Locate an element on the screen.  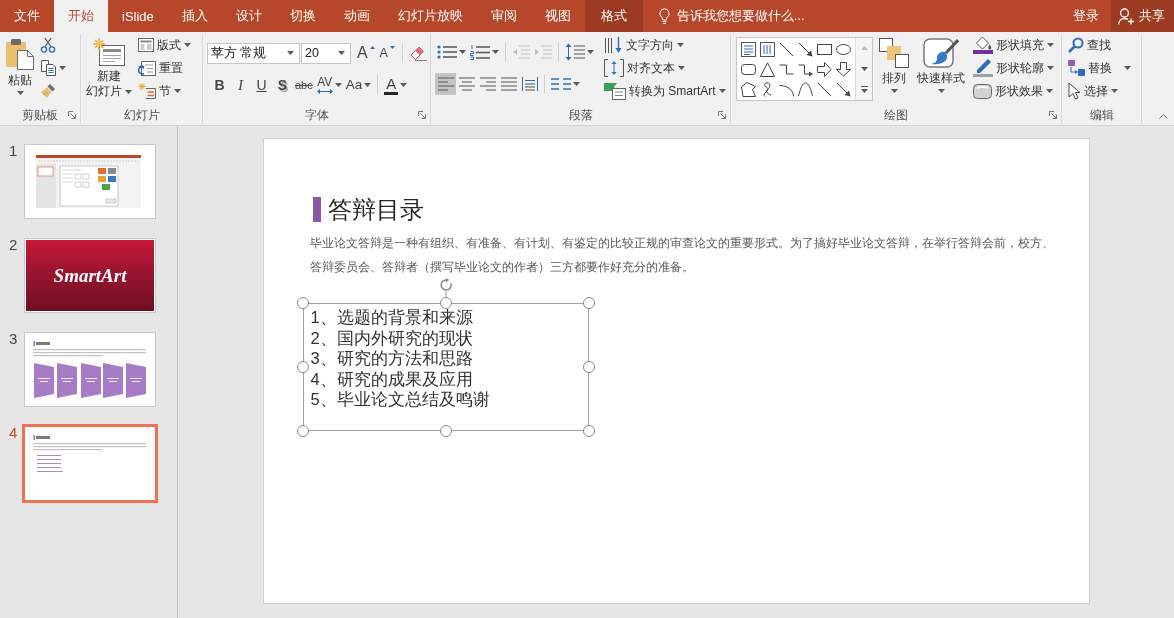
shrink-font-button: A is located at coordinates (387, 53).